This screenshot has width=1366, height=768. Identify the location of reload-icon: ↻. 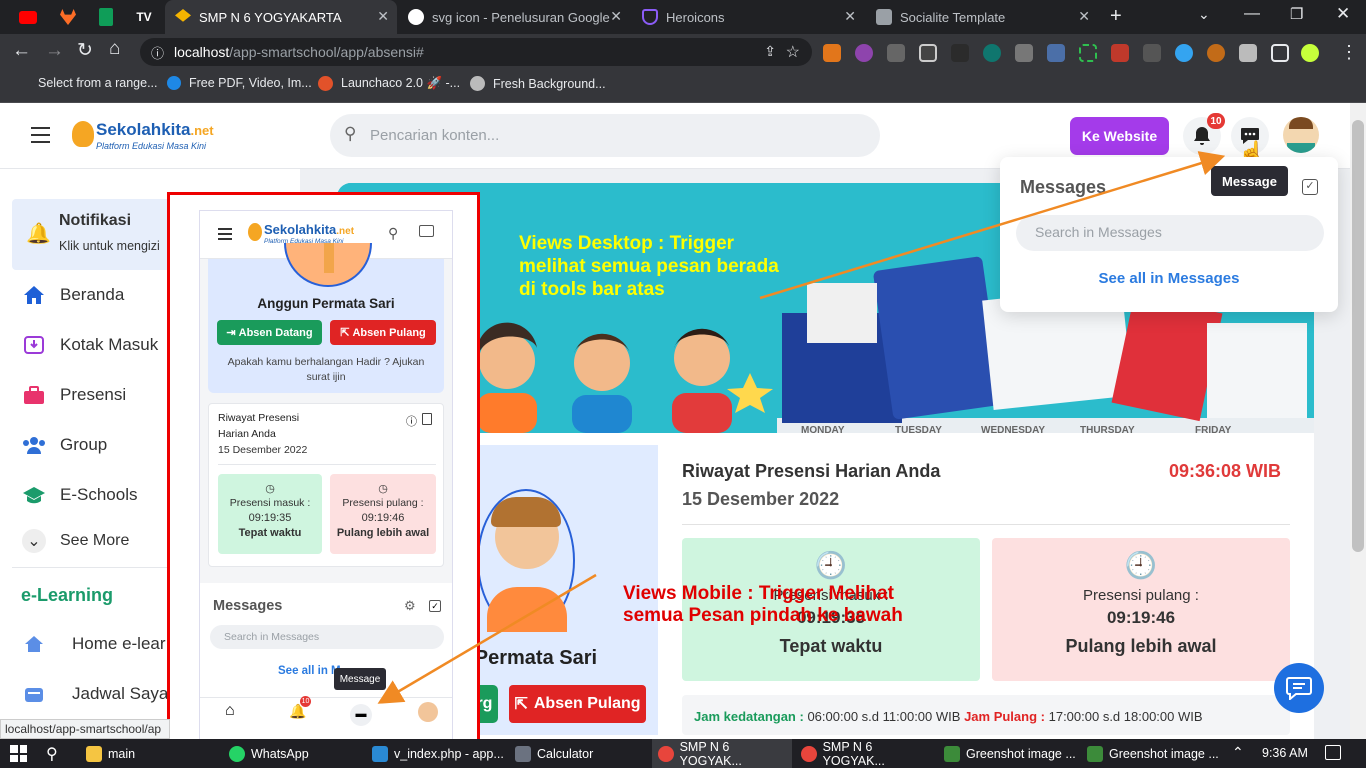
(85, 50).